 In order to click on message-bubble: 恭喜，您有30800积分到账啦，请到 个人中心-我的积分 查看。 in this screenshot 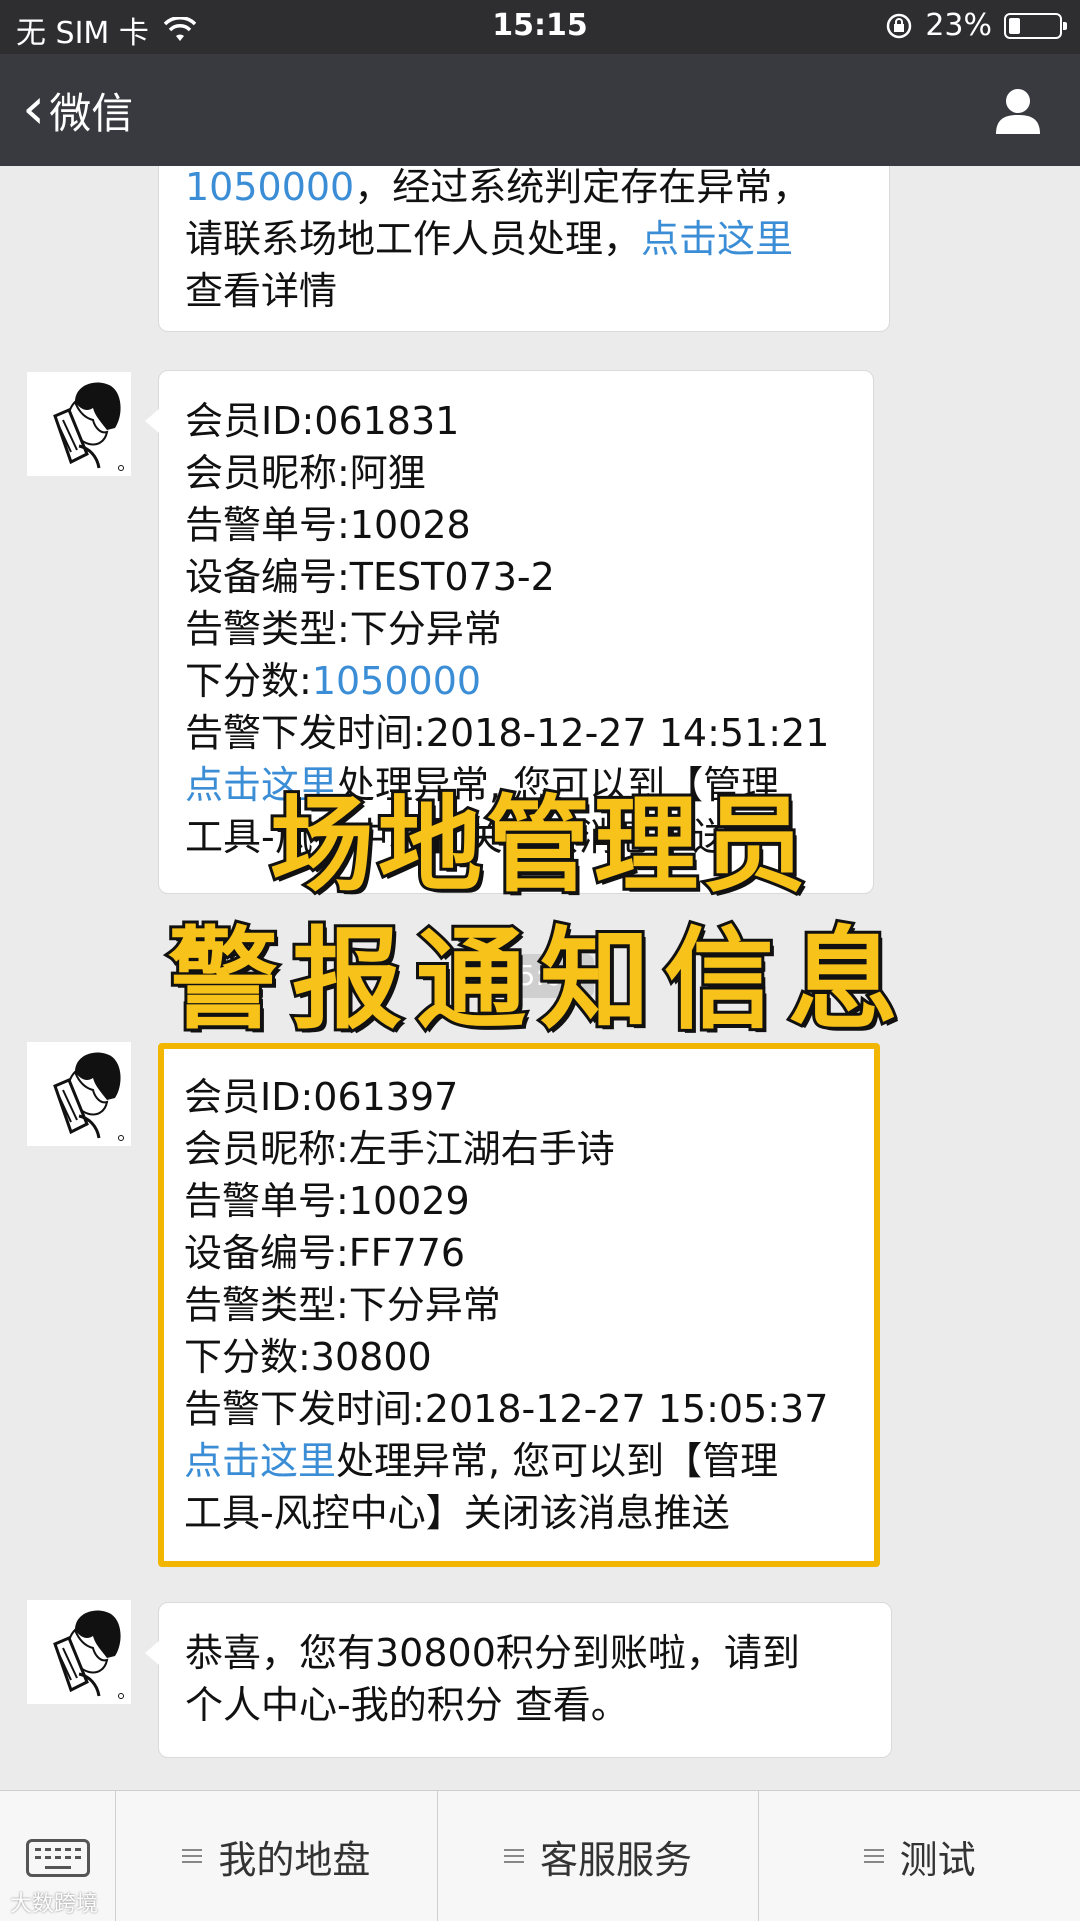, I will do `click(518, 1680)`.